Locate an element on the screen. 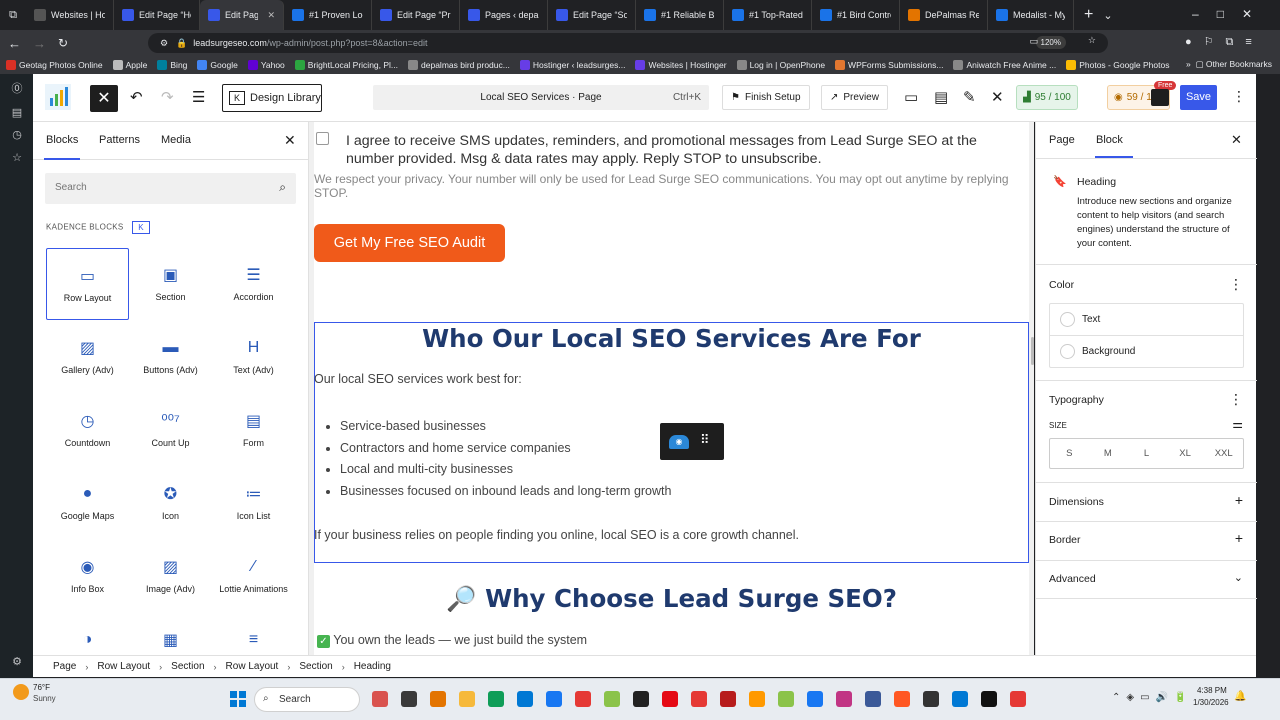 The height and width of the screenshot is (720, 1280). bookmark-item: Yahoo is located at coordinates (266, 65).